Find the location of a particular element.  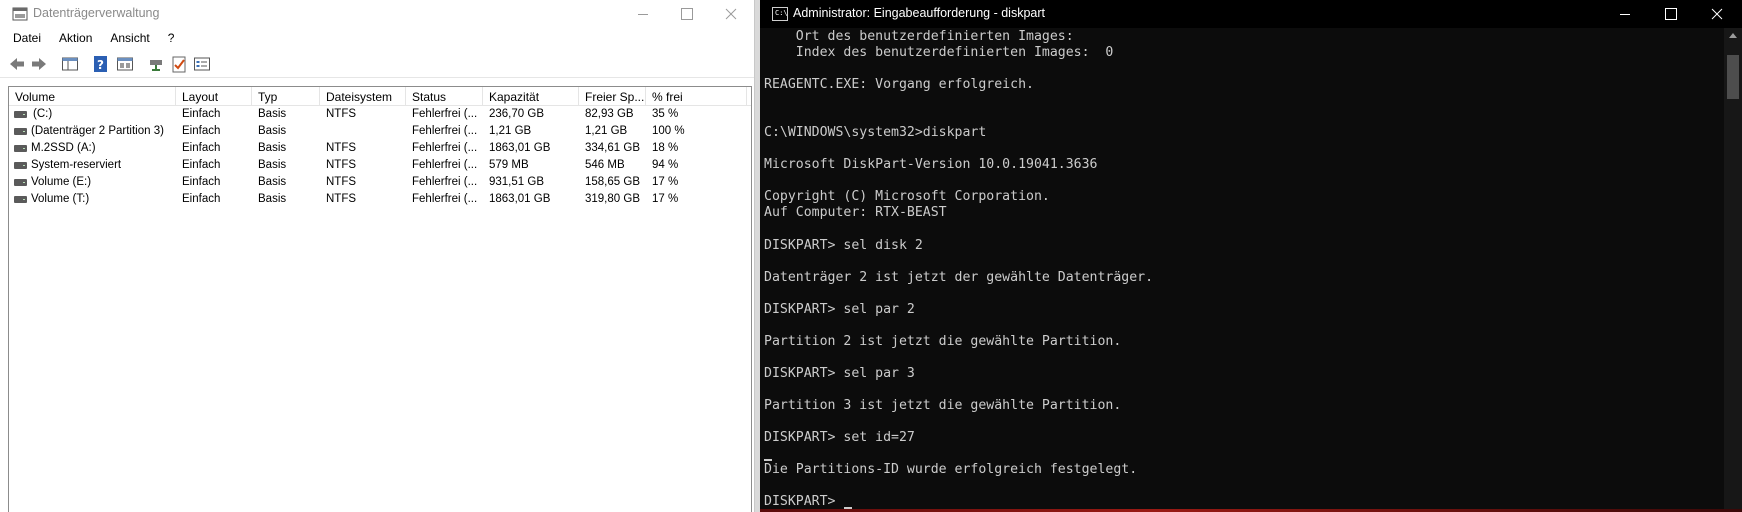

console-line: REAGENTC.EXE: Vorgang erfolgreich. is located at coordinates (899, 85).